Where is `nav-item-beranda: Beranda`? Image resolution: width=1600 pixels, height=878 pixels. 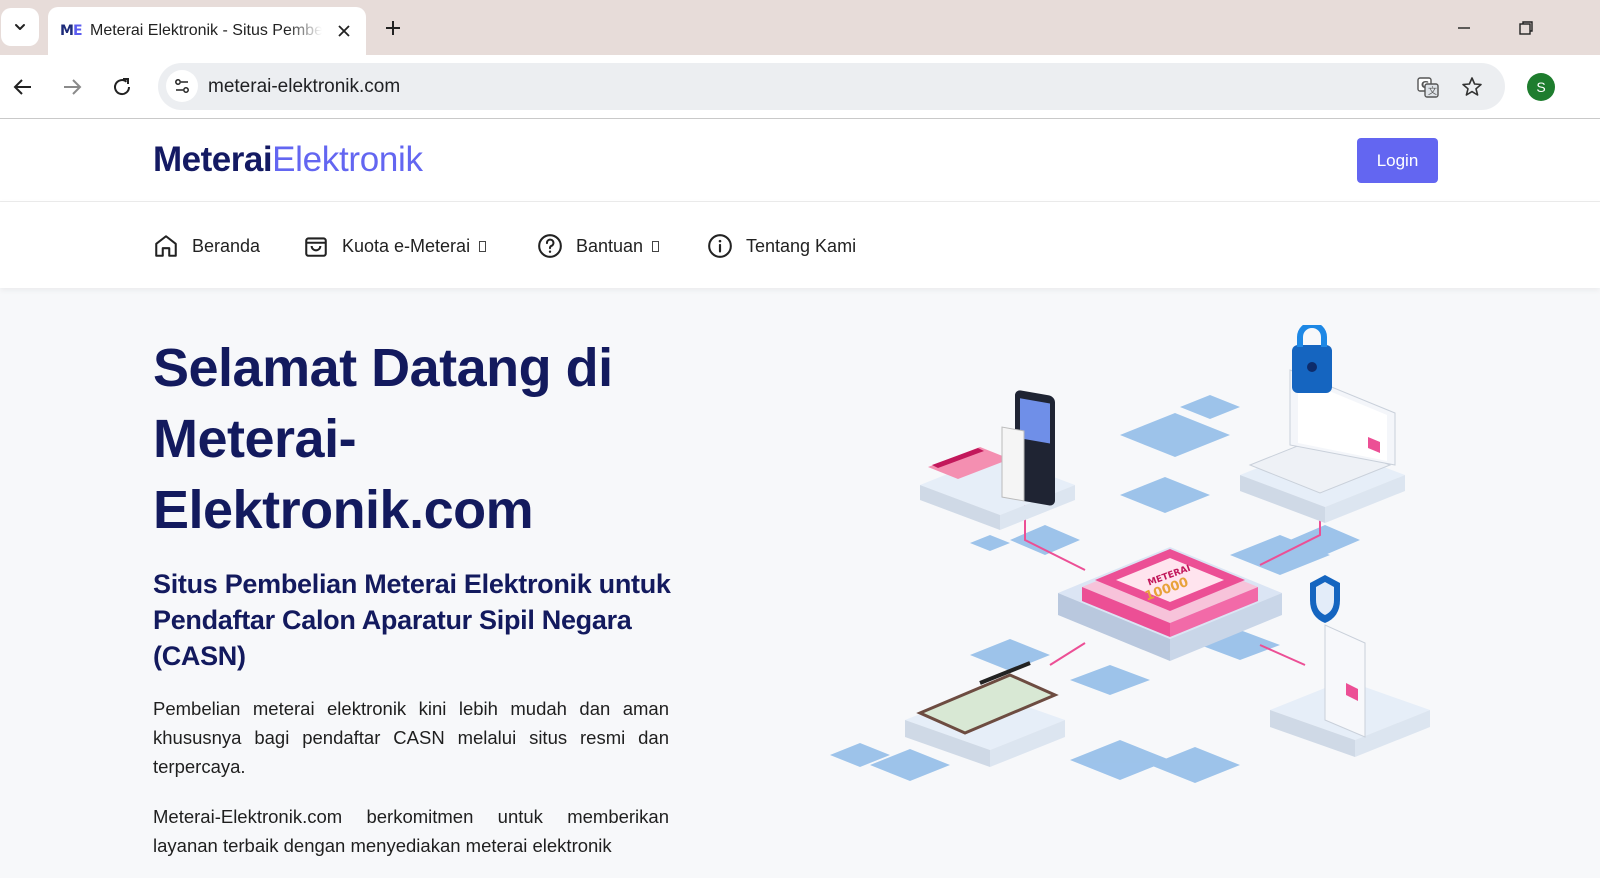 nav-item-beranda: Beranda is located at coordinates (206, 246).